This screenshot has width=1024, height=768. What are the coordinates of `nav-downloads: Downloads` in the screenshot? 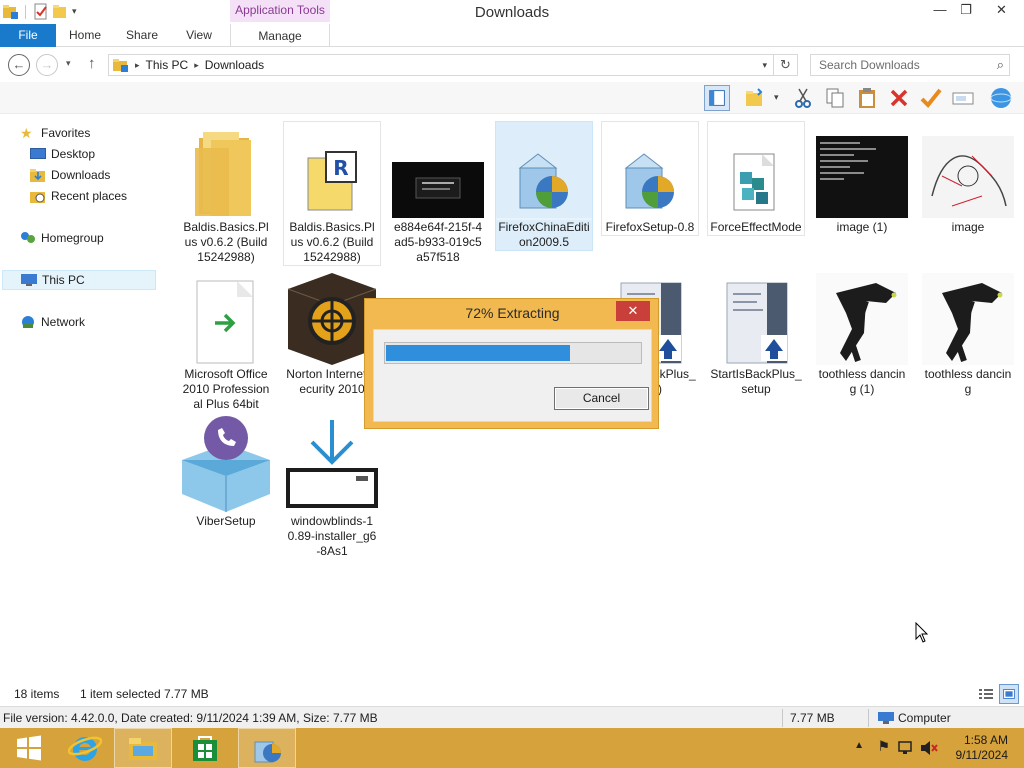 It's located at (70, 175).